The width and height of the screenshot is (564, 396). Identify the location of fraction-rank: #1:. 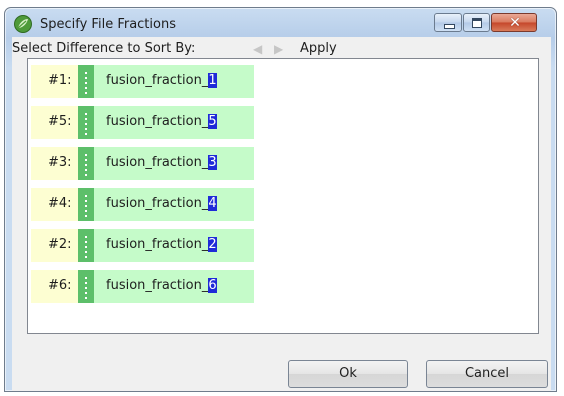
(60, 80).